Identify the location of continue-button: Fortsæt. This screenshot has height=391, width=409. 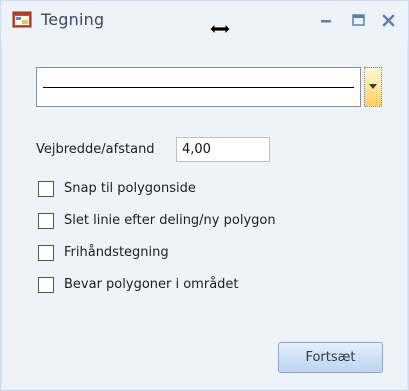
(330, 357).